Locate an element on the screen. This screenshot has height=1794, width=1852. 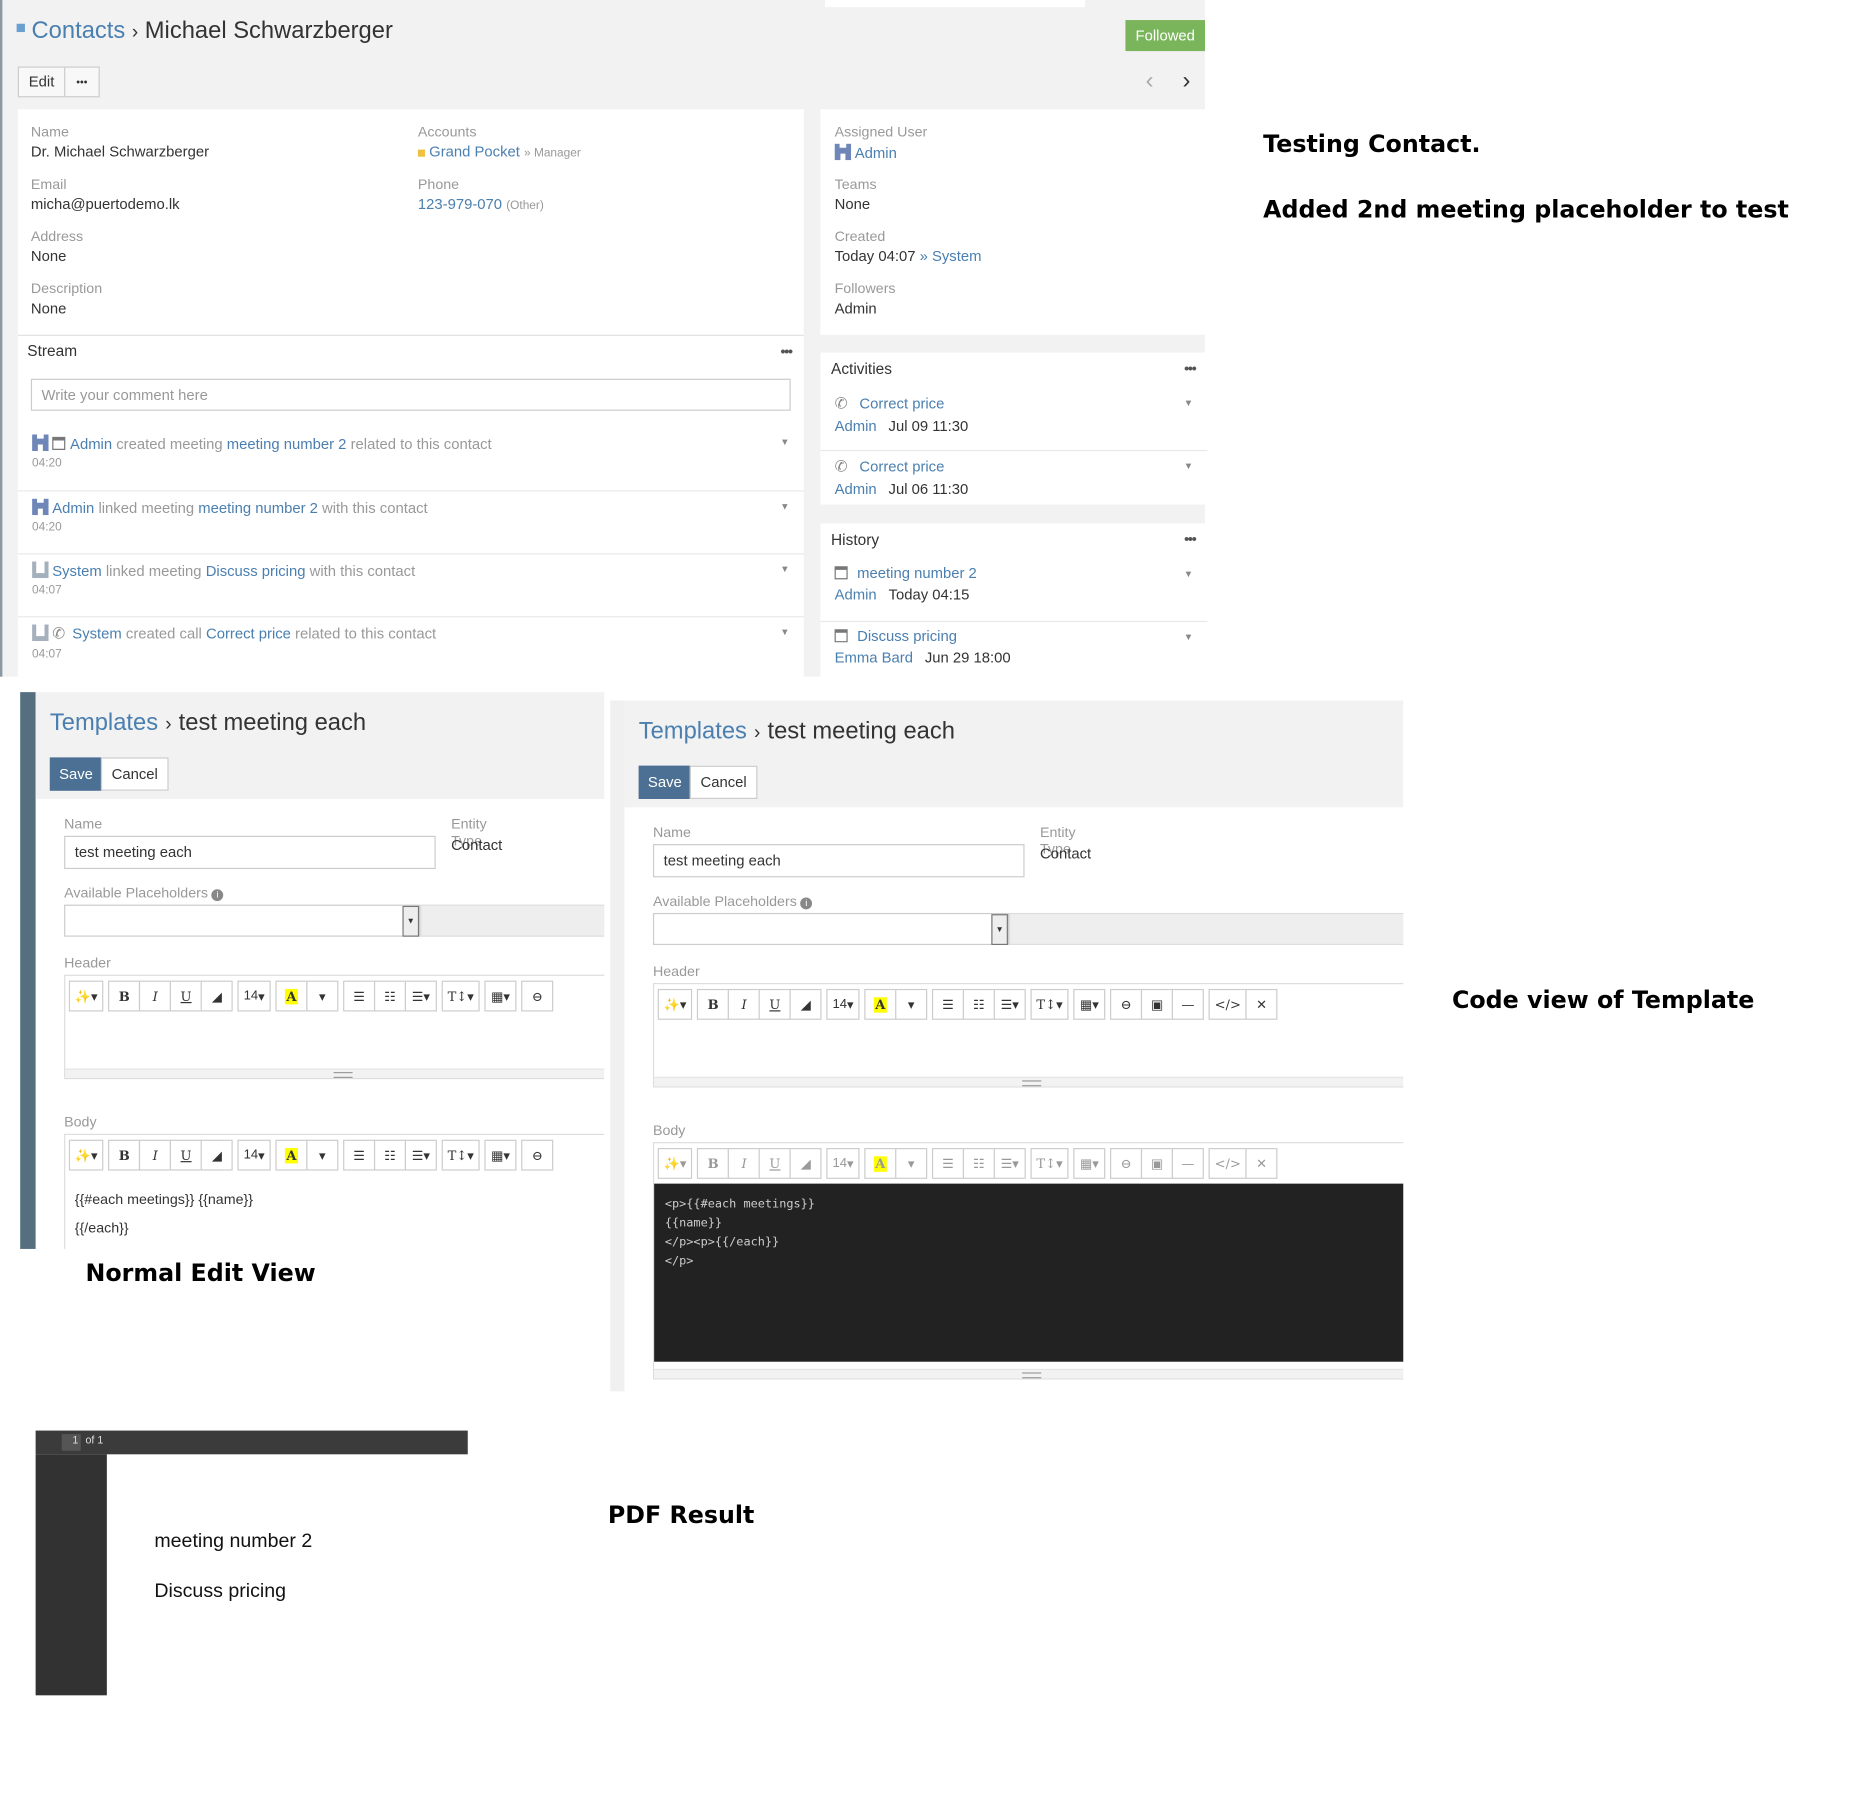
history-item-link: Discuss pricing is located at coordinates (907, 636).